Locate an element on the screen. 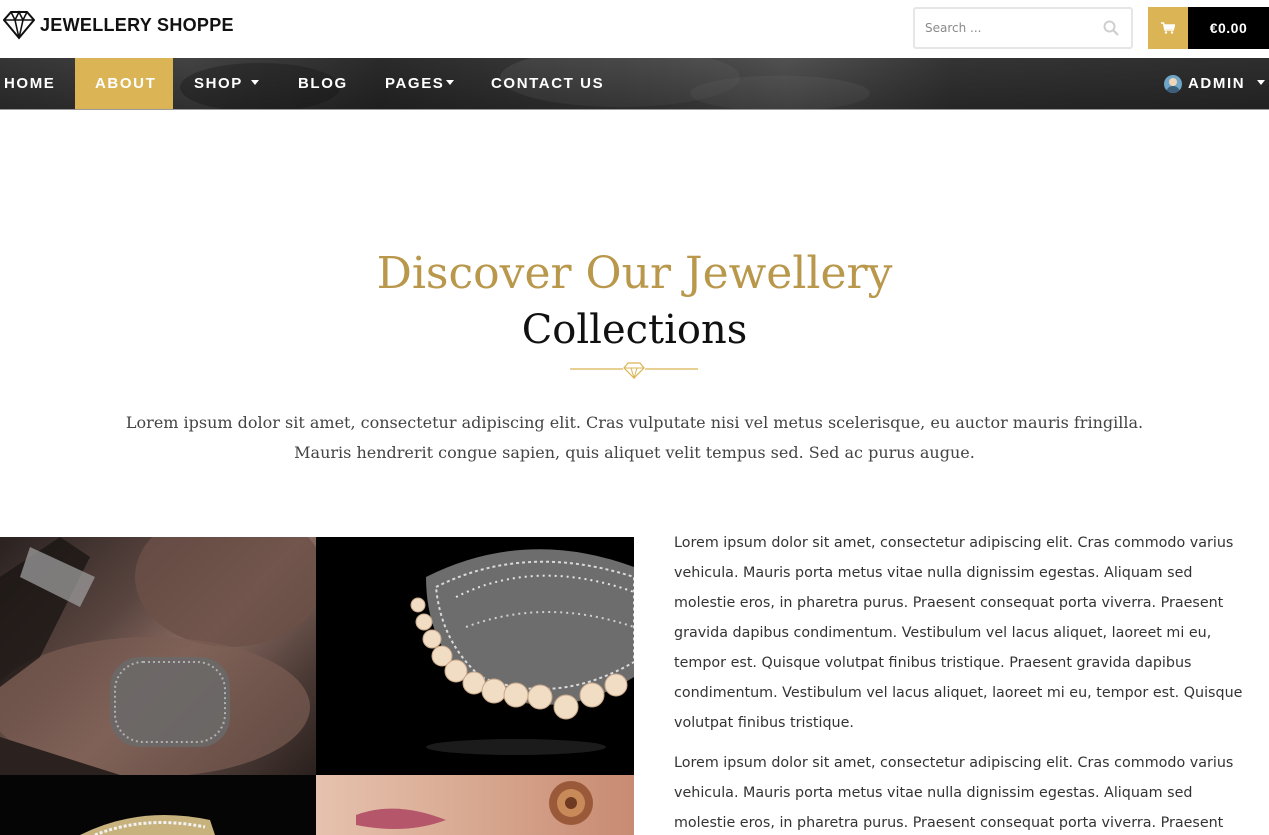 Image resolution: width=1269 pixels, height=835 pixels. avatar is located at coordinates (1173, 84).